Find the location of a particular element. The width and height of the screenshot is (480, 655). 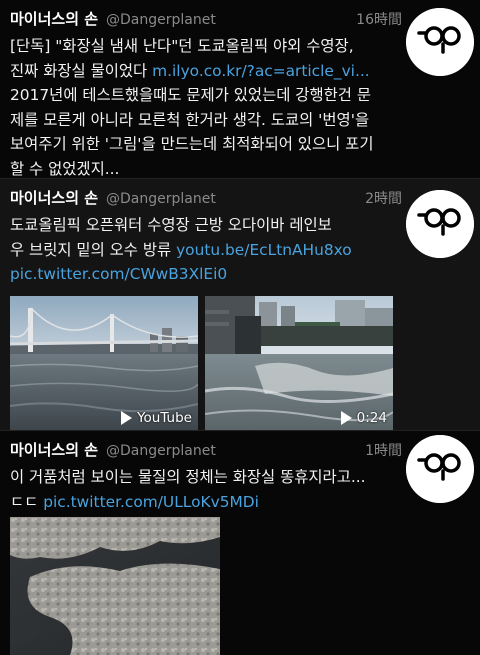

video-source-label: YouTube is located at coordinates (164, 417).